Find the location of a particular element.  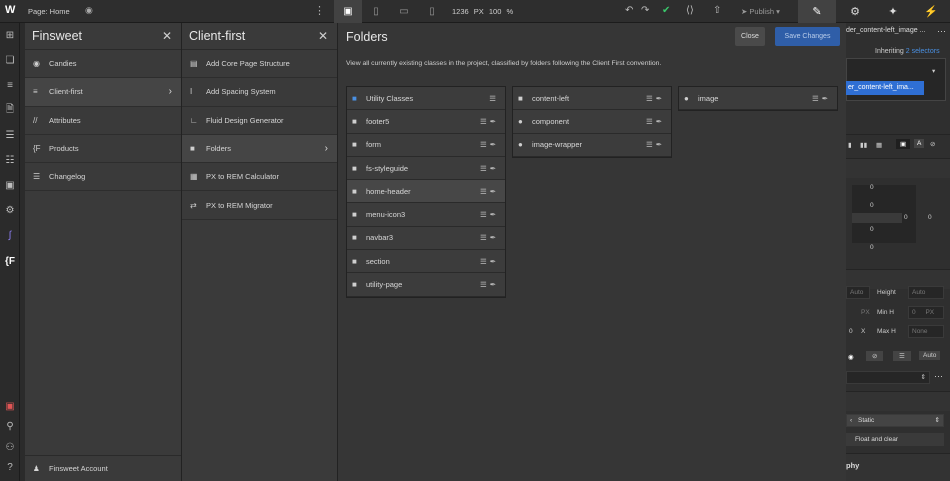

display-inline-block-icon: ▣ is located at coordinates (903, 144).